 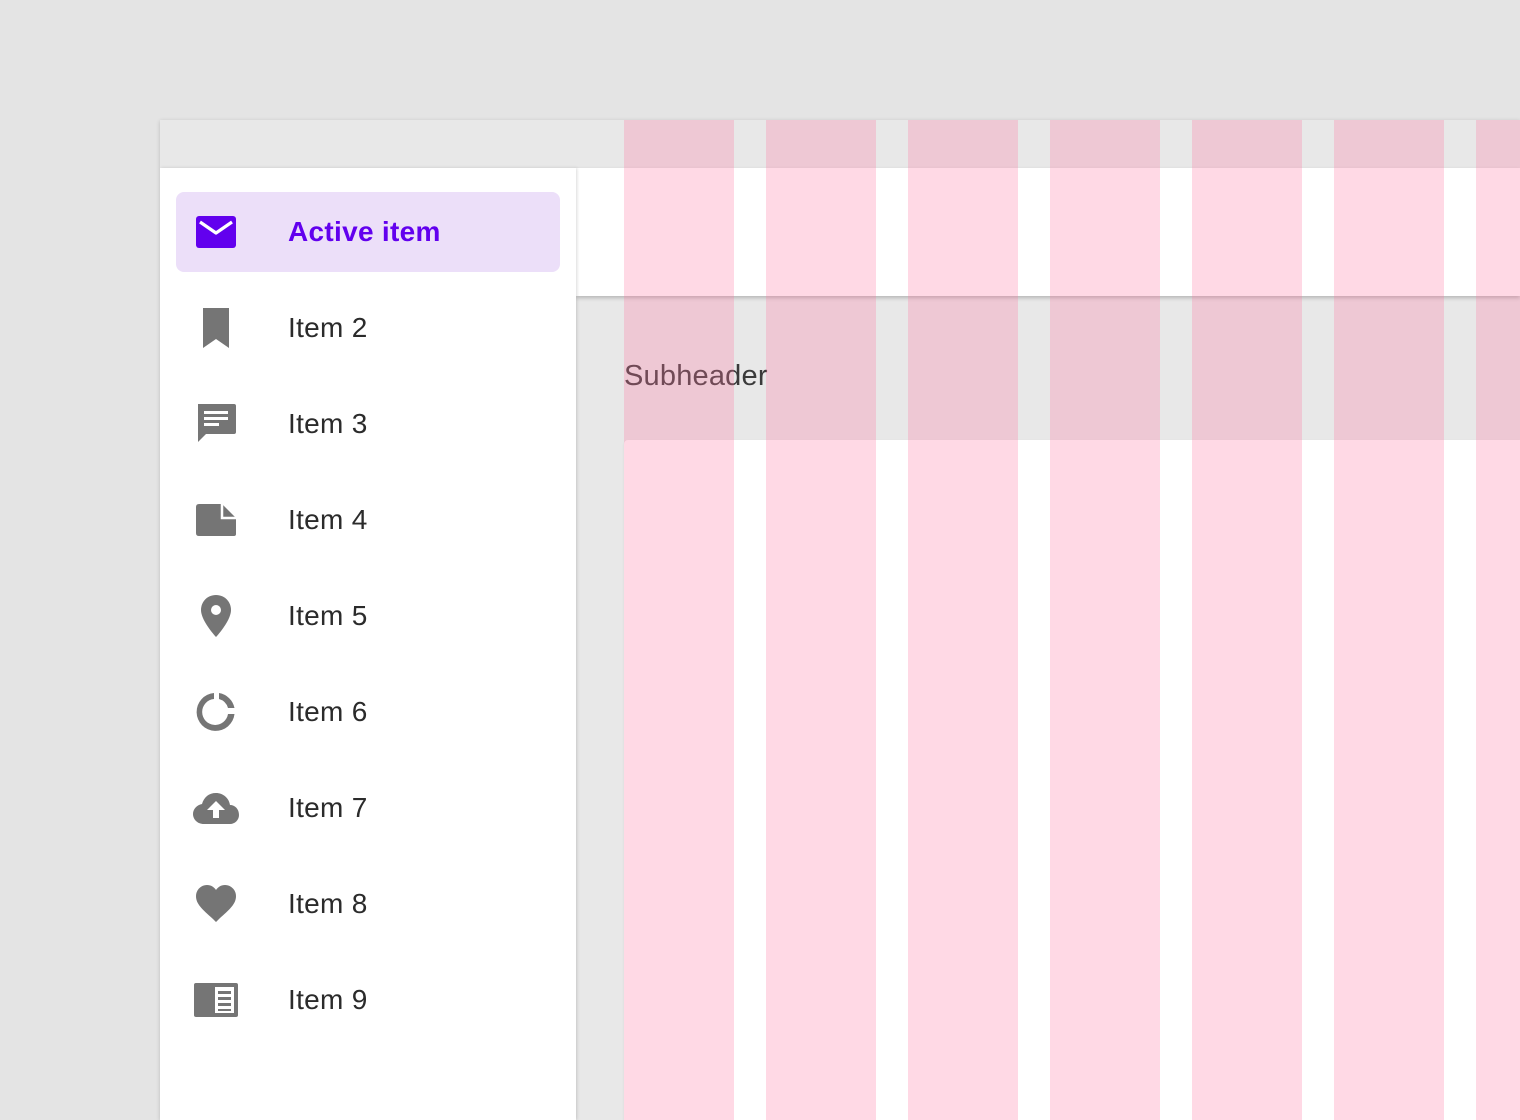 I want to click on subheader: Subheader, so click(x=696, y=376).